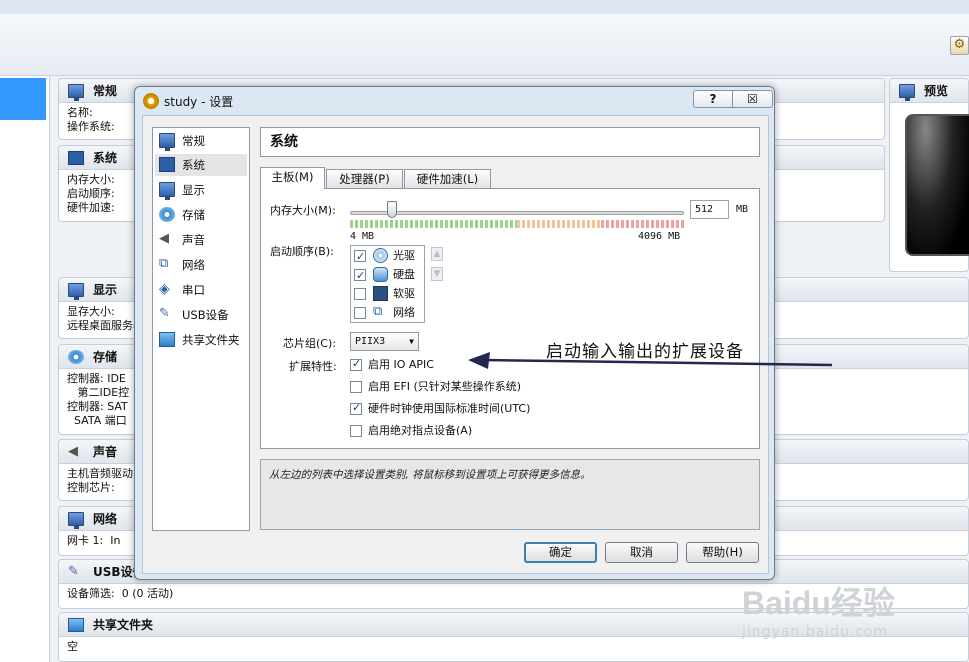 The image size is (969, 662). I want to click on category-shared-folders: 共享文件夹, so click(201, 340).